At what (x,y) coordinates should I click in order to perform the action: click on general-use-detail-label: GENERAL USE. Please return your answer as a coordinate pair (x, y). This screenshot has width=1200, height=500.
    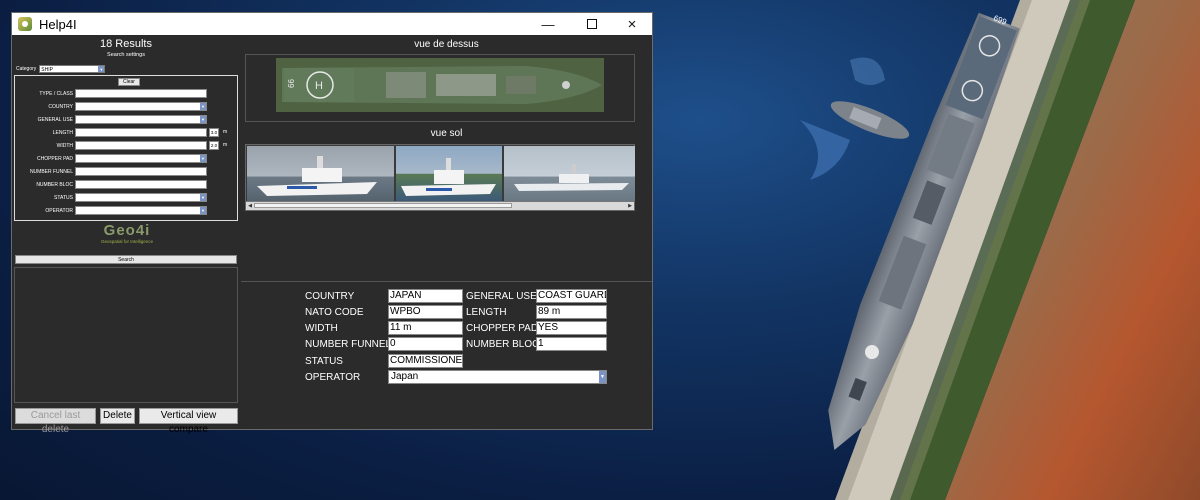
    Looking at the image, I should click on (501, 296).